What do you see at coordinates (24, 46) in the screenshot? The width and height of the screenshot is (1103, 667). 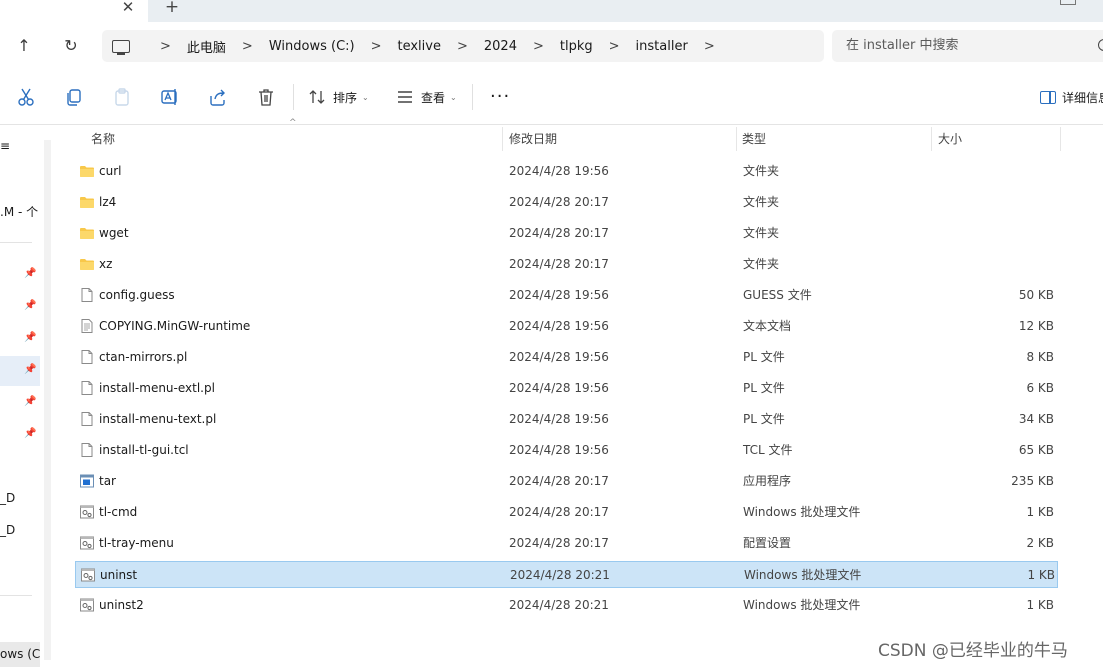 I see `up-arrow-icon: ↑` at bounding box center [24, 46].